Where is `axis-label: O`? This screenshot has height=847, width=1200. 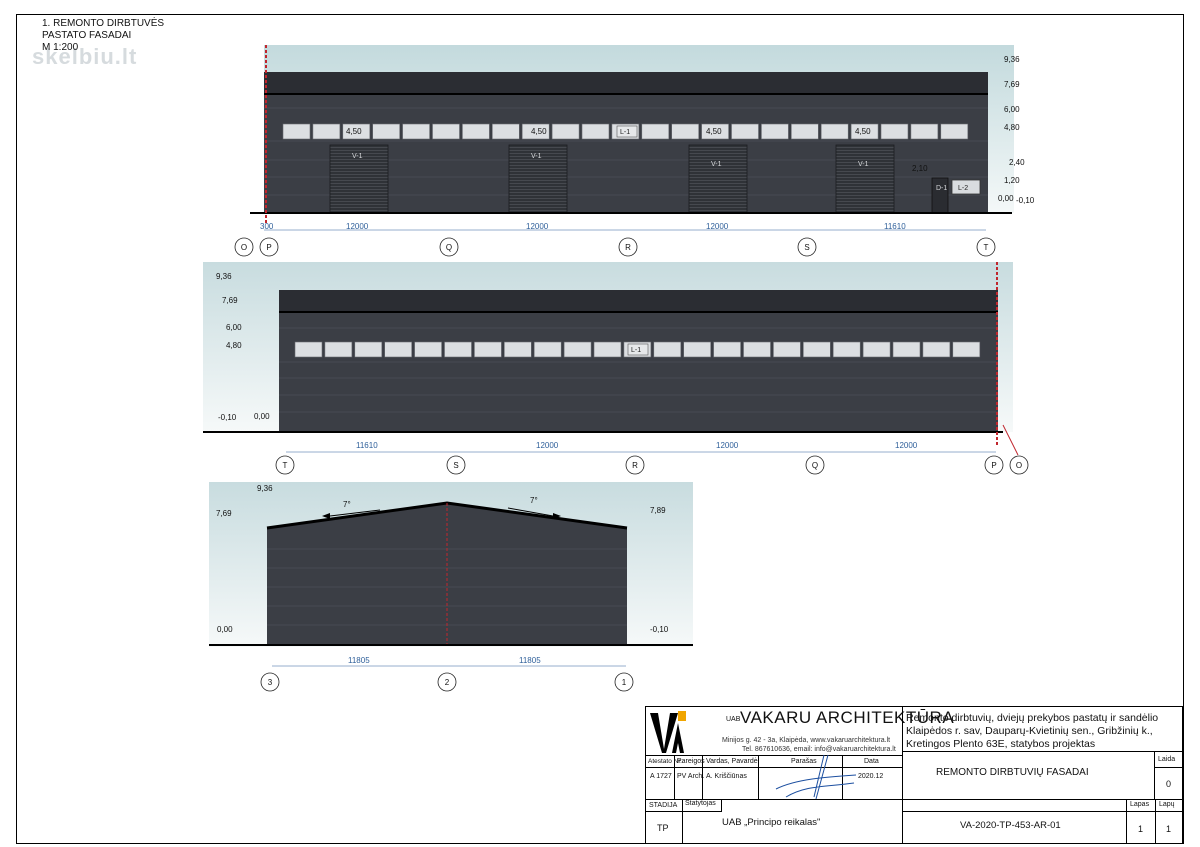
axis-label: O is located at coordinates (244, 247).